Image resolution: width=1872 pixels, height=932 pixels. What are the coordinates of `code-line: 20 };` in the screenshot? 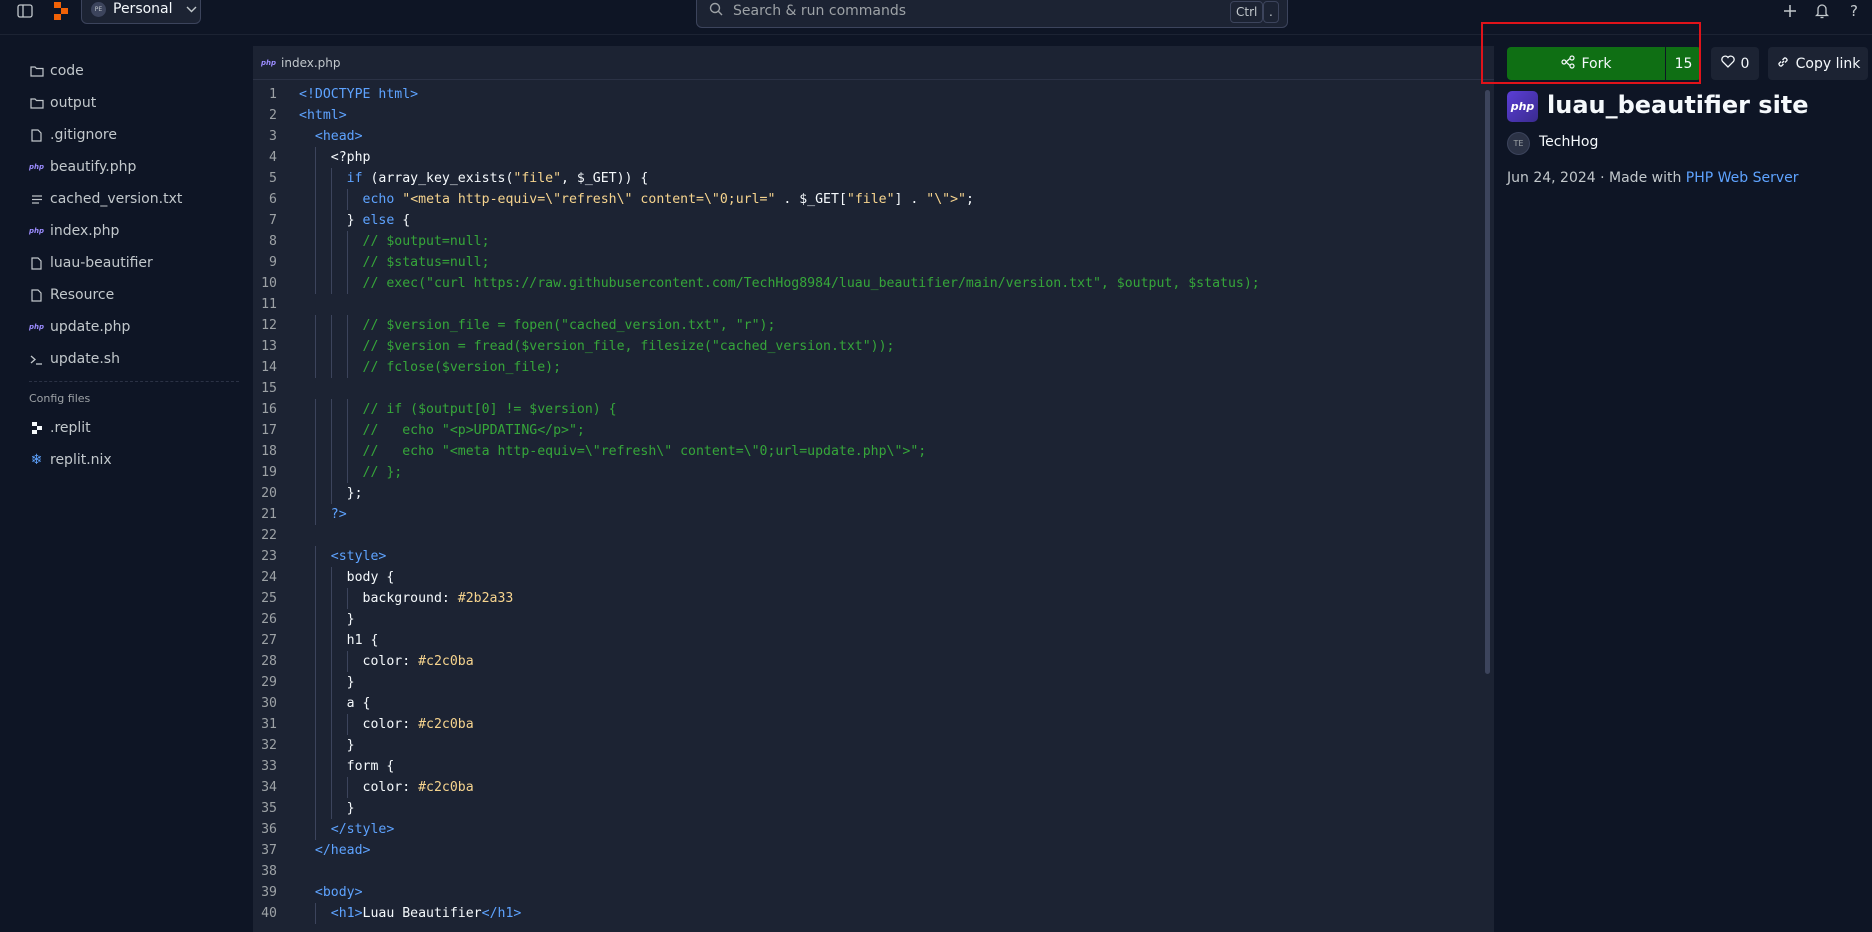 It's located at (873, 493).